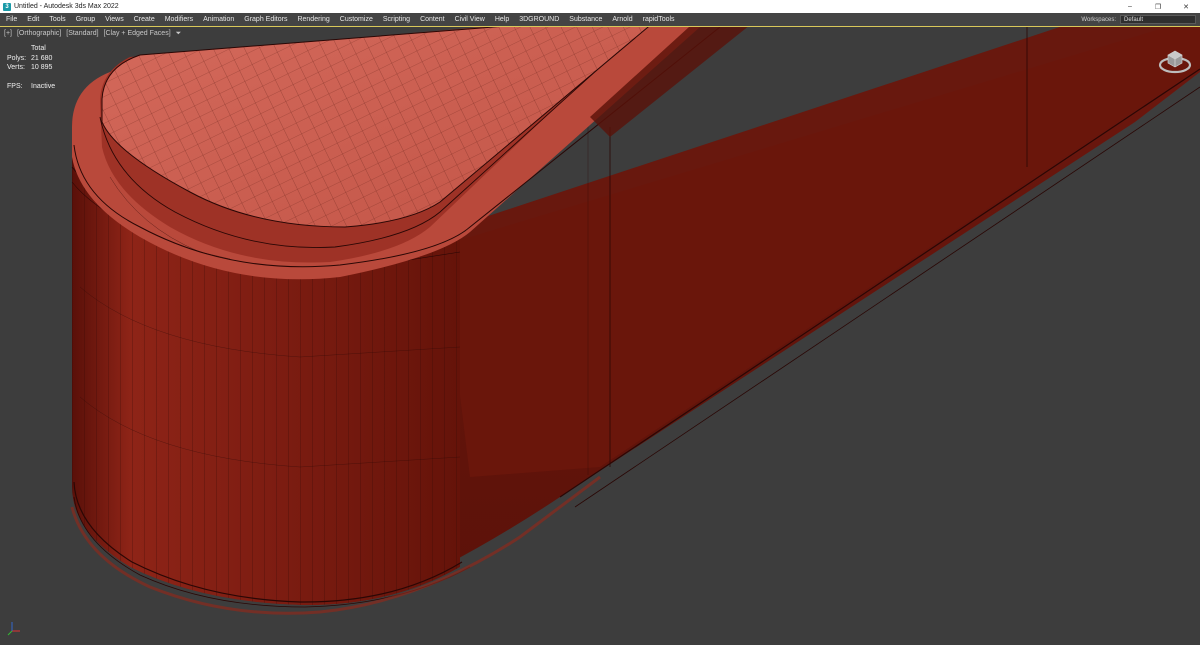 The height and width of the screenshot is (645, 1200). What do you see at coordinates (144, 19) in the screenshot?
I see `menu-create: Create` at bounding box center [144, 19].